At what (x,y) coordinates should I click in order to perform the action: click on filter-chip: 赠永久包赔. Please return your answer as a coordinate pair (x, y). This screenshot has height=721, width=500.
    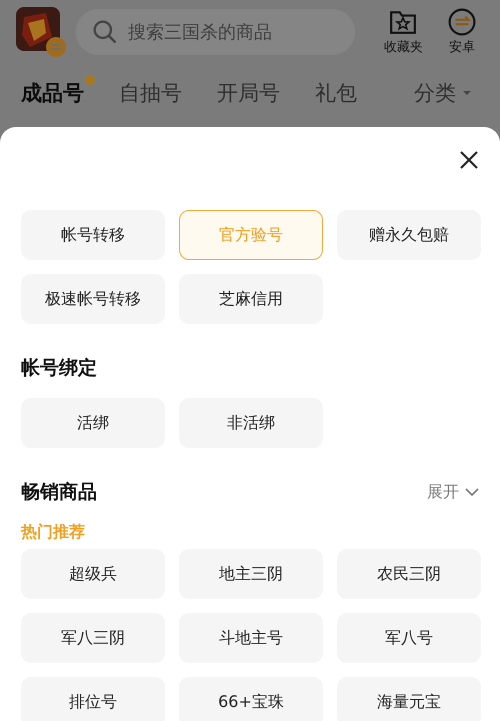
    Looking at the image, I should click on (409, 235).